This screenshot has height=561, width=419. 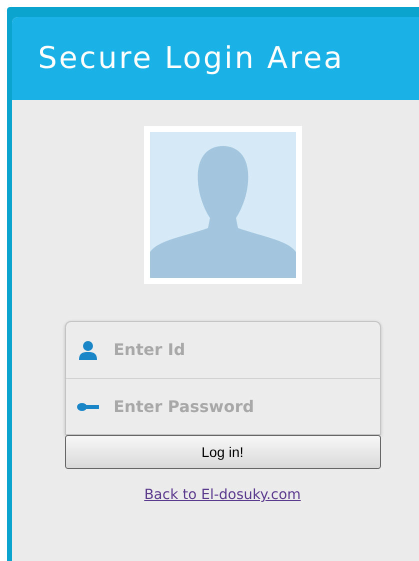 What do you see at coordinates (239, 406) in the screenshot?
I see `input-field: Enter Password` at bounding box center [239, 406].